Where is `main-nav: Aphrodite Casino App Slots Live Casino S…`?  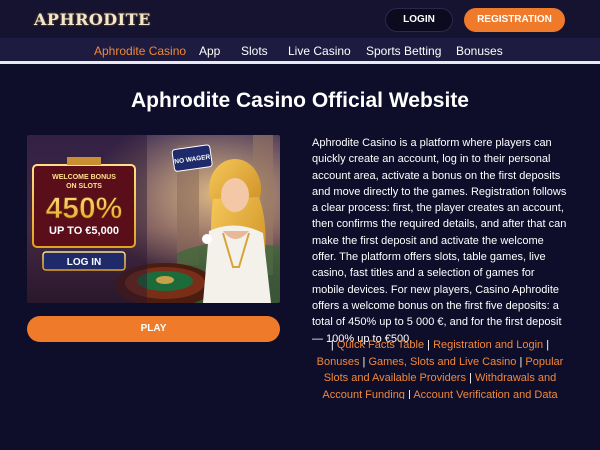
main-nav: Aphrodite Casino App Slots Live Casino S… is located at coordinates (300, 51).